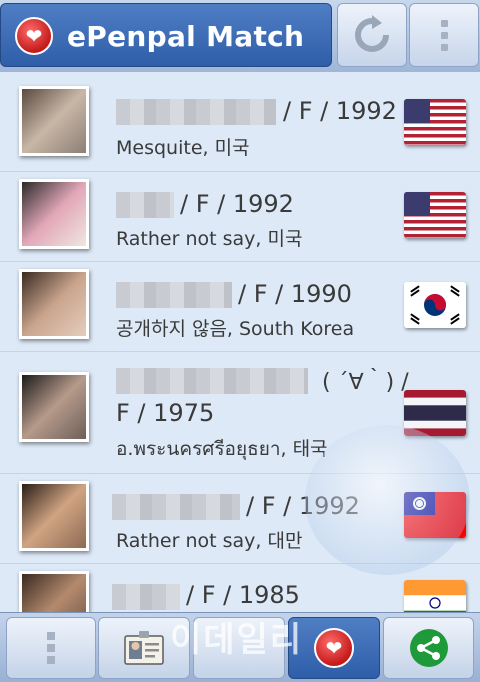 The image size is (480, 682). Describe the element at coordinates (222, 449) in the screenshot. I see `user-location: อ.พระนครศรีอยุธยา, 태국` at that location.